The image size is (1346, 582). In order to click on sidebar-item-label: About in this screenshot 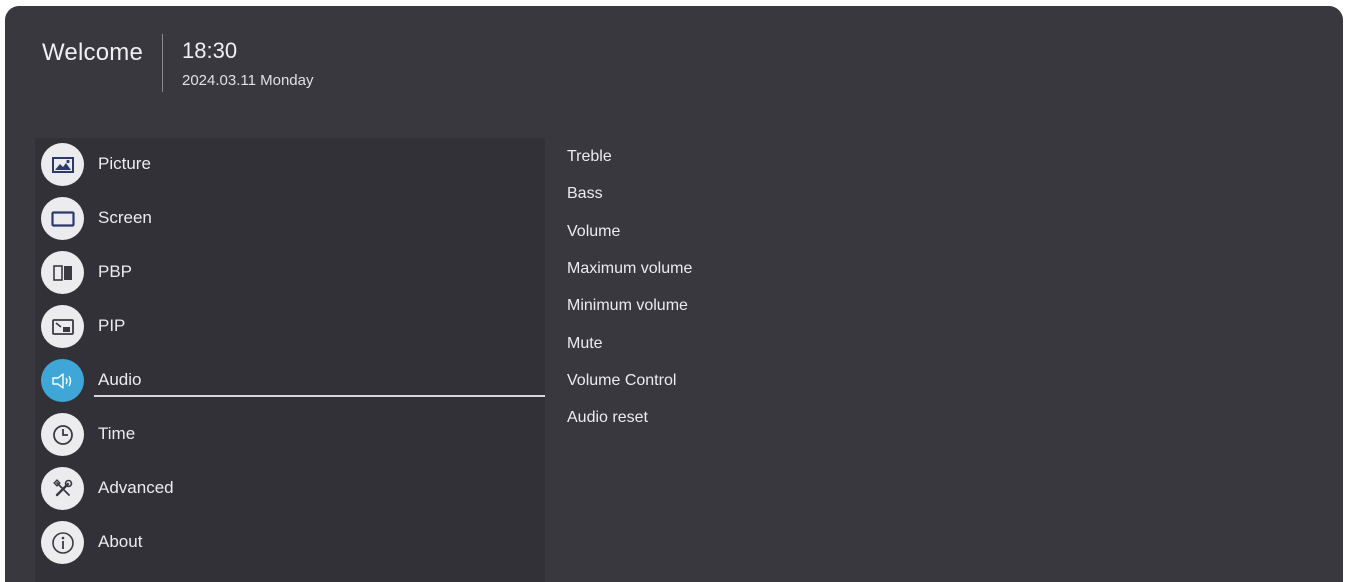, I will do `click(120, 541)`.